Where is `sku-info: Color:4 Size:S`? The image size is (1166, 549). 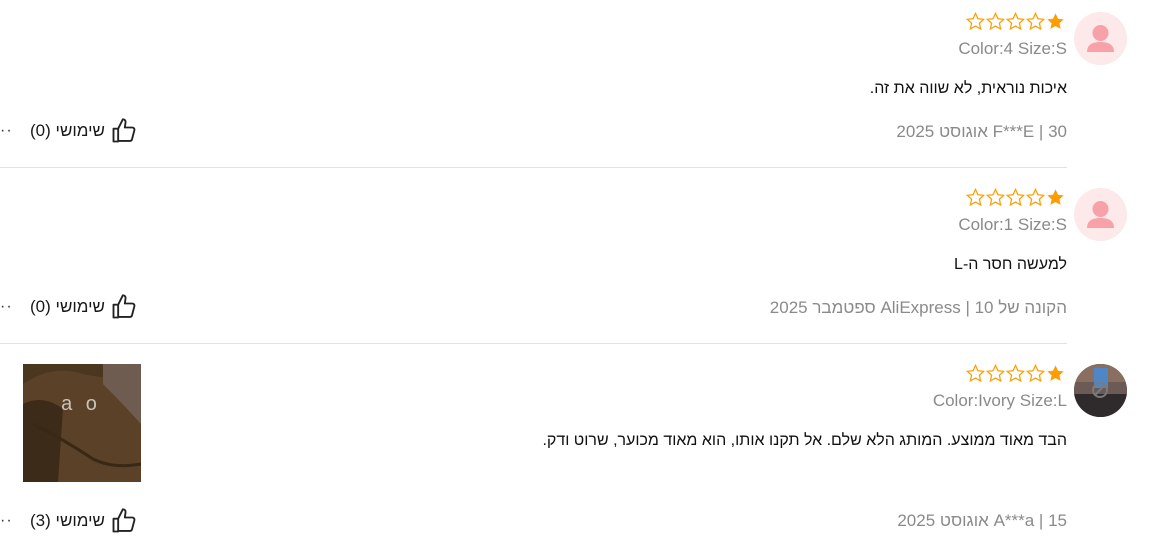
sku-info: Color:4 Size:S is located at coordinates (1012, 48).